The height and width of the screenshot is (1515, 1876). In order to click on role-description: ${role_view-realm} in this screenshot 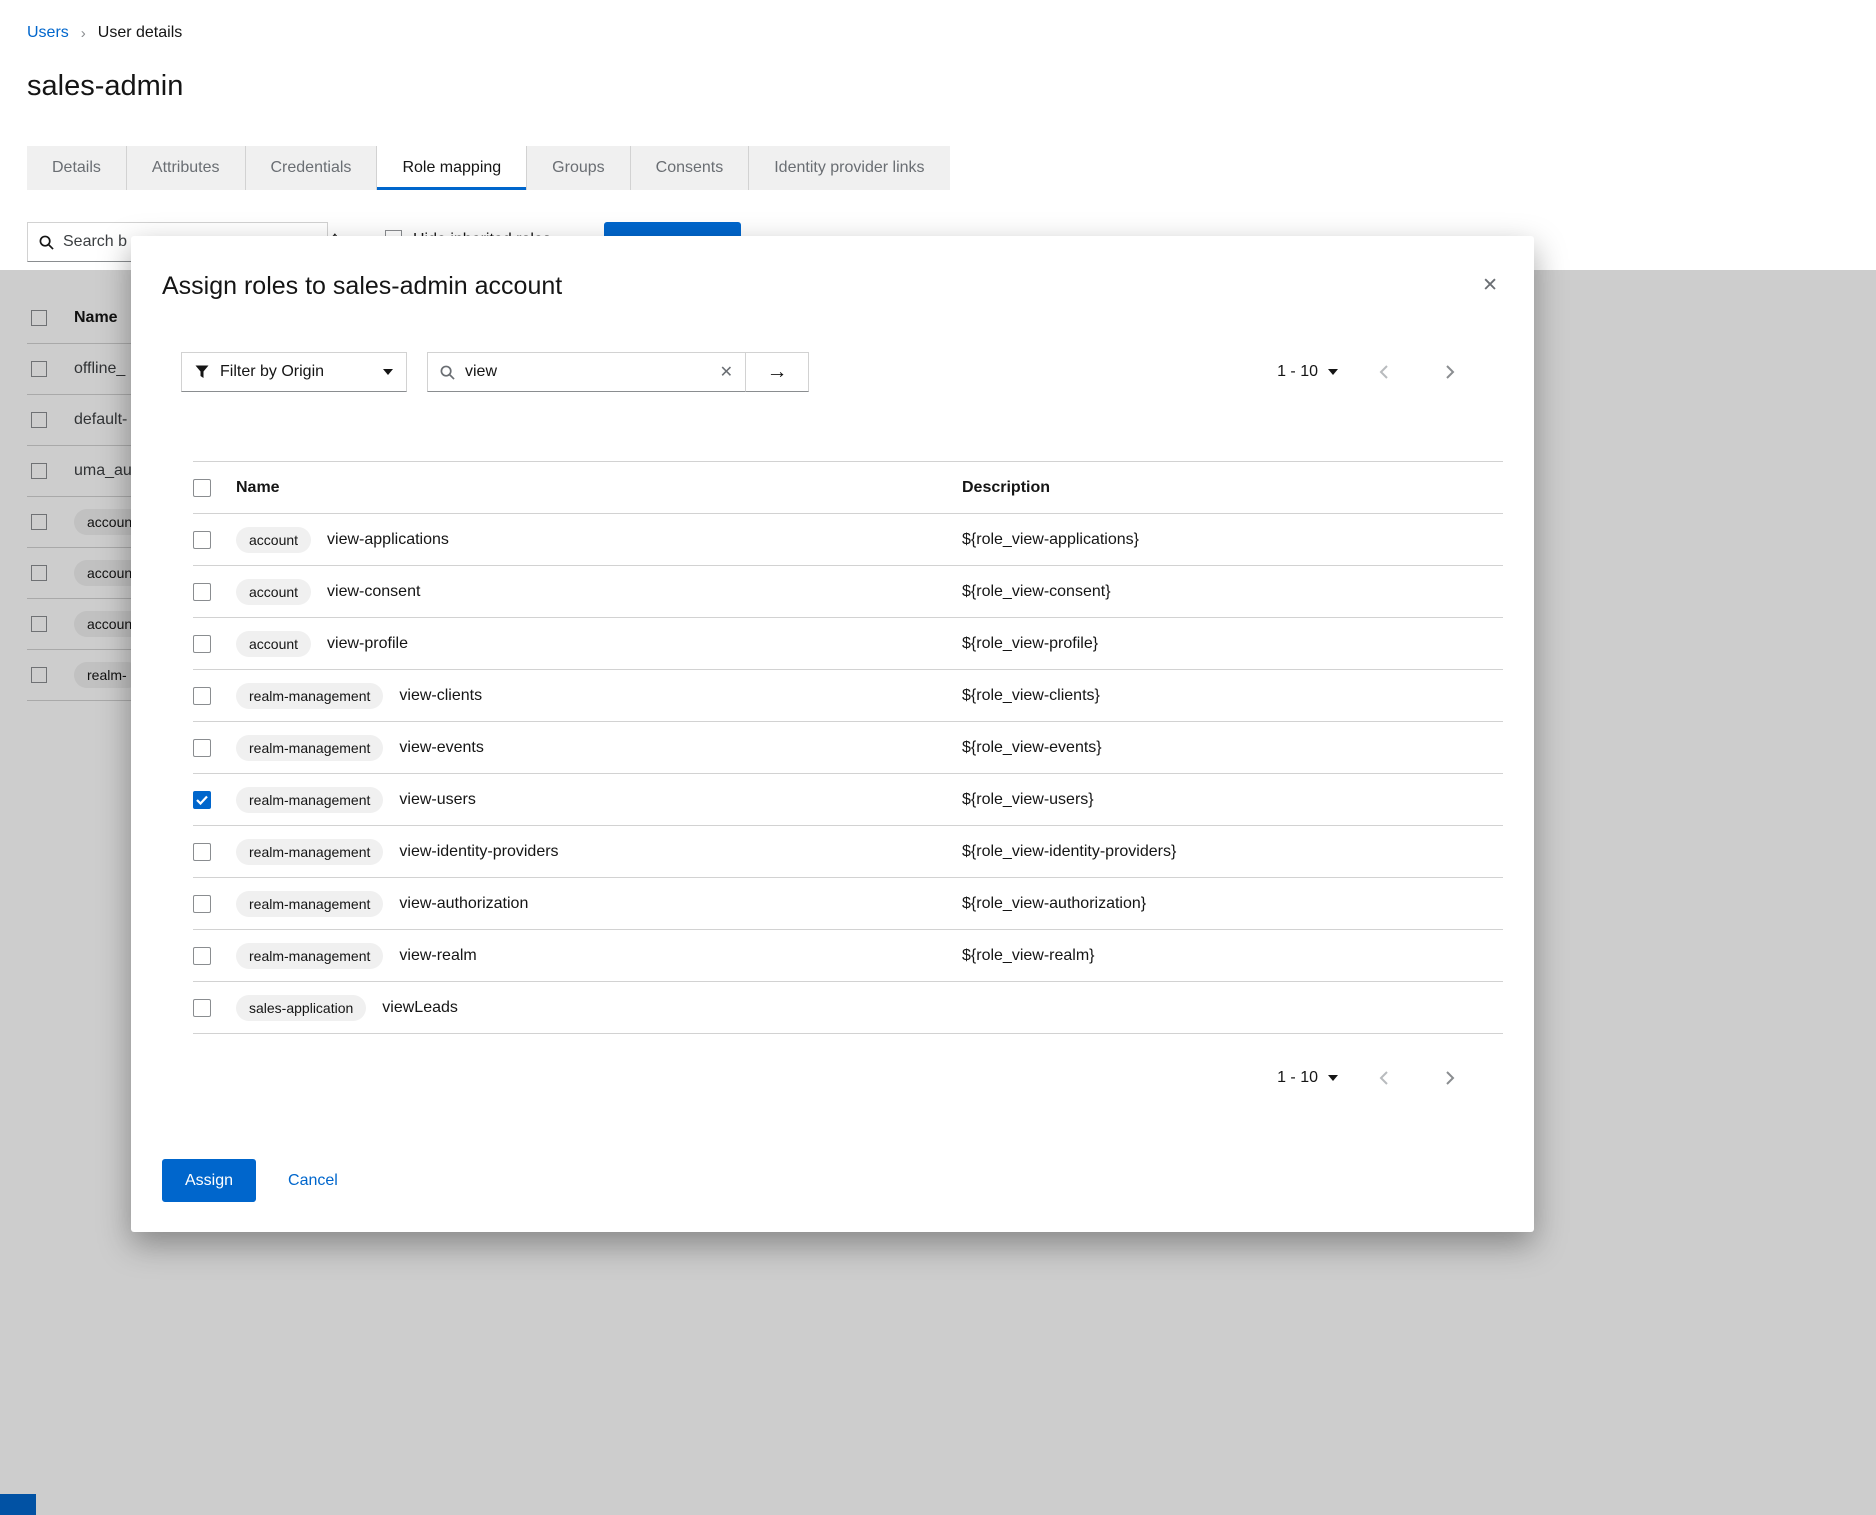, I will do `click(1028, 955)`.